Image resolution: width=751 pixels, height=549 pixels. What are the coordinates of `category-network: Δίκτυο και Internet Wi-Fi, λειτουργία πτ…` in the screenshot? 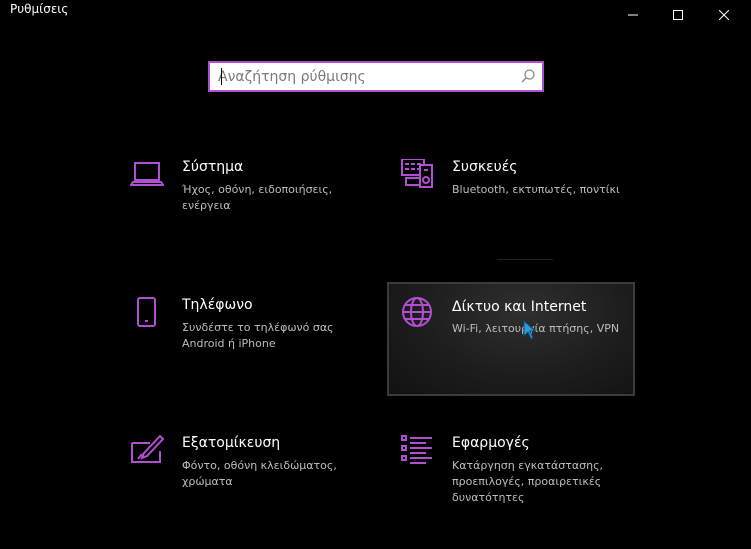 It's located at (511, 339).